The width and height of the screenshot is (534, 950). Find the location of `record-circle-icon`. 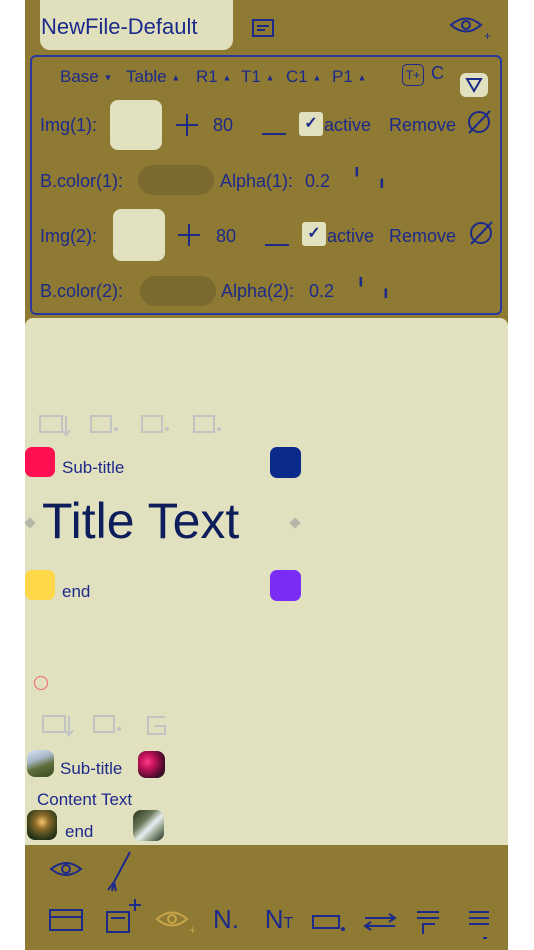

record-circle-icon is located at coordinates (41, 683).